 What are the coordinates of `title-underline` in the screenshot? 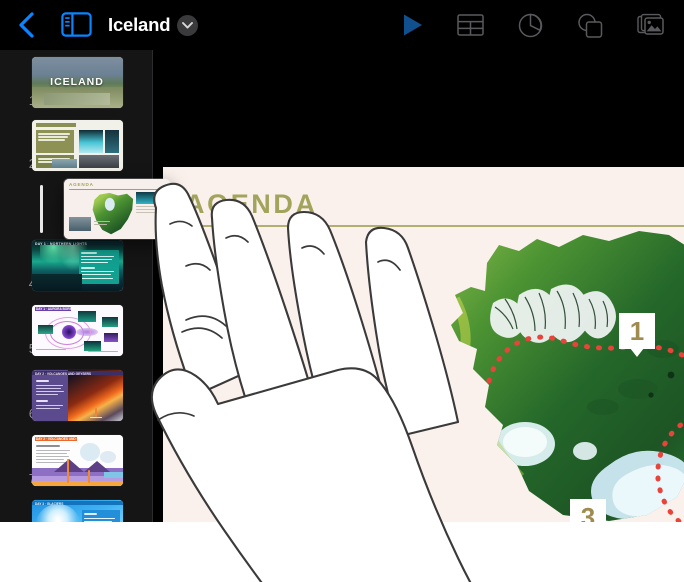 It's located at (434, 226).